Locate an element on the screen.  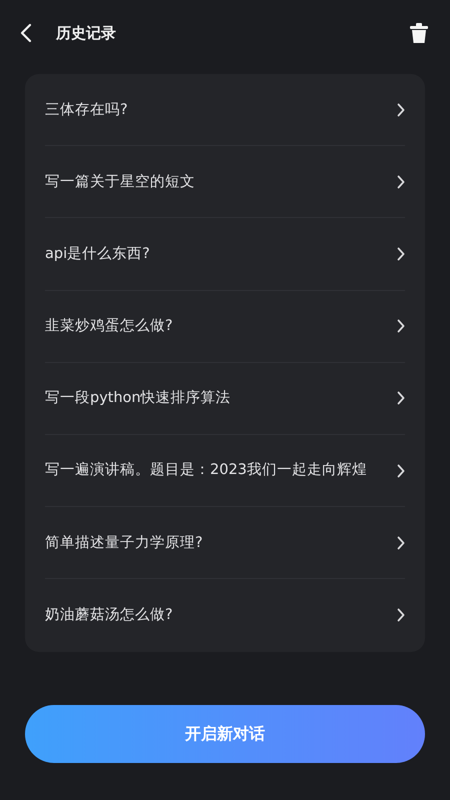
history-item: 写一遍演讲稿。题目是：2023我们一起走向辉煌 is located at coordinates (225, 471).